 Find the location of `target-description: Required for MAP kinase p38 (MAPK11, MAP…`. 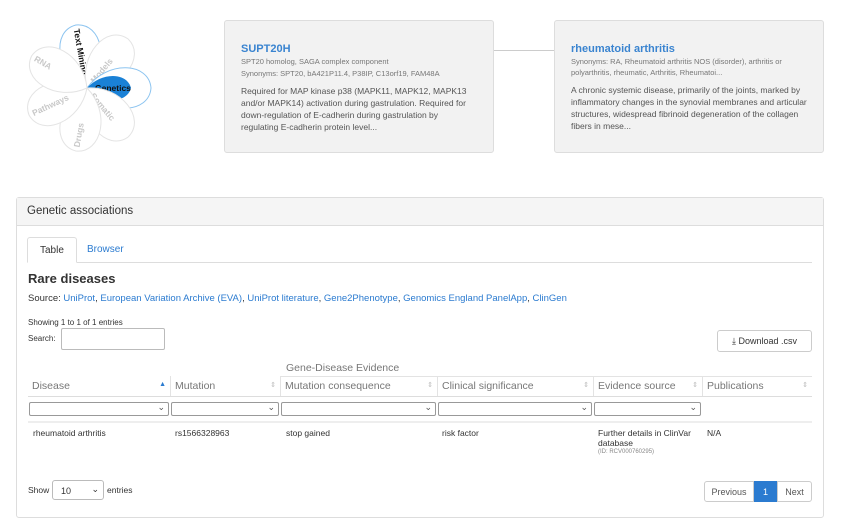

target-description: Required for MAP kinase p38 (MAPK11, MAP… is located at coordinates (354, 109).